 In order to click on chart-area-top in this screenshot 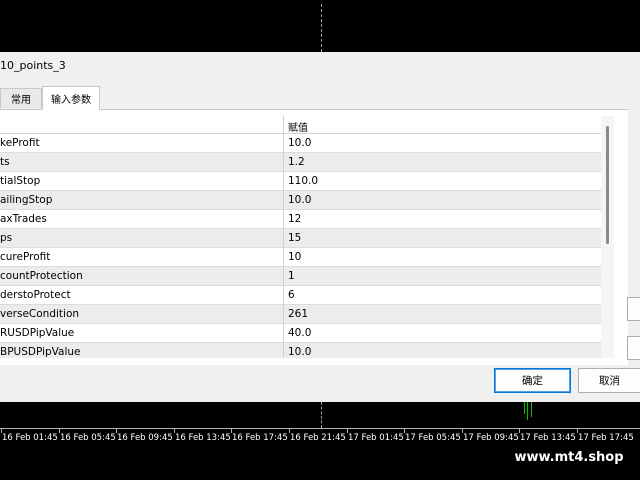, I will do `click(320, 26)`.